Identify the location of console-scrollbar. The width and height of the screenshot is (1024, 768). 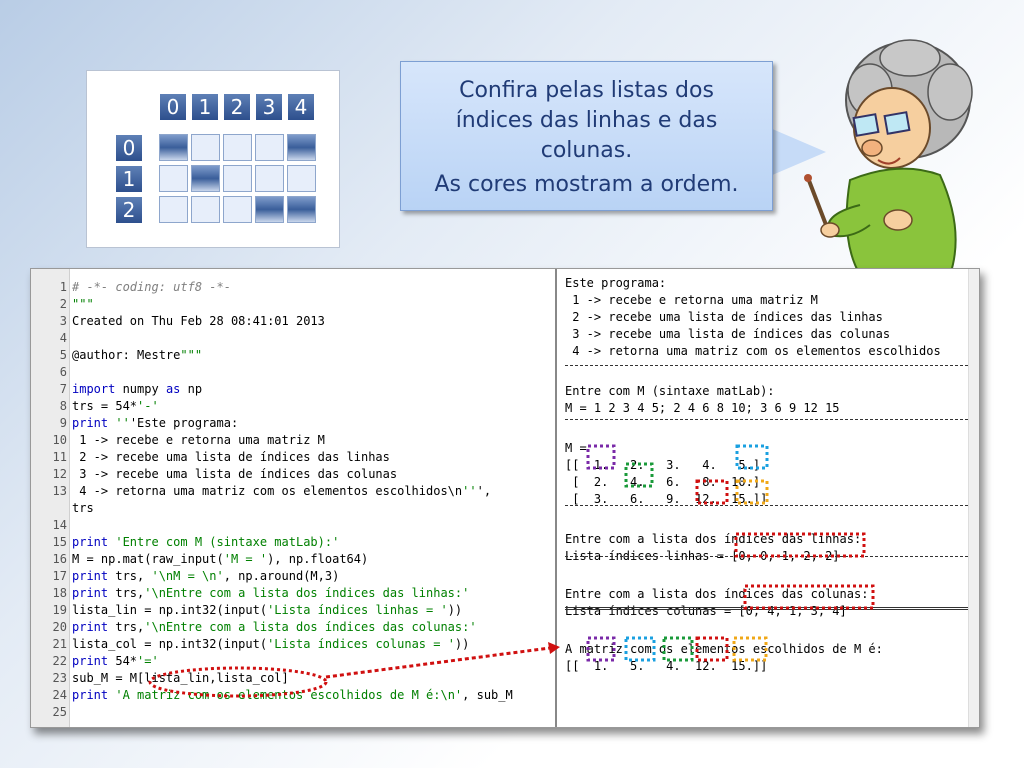
(973, 498).